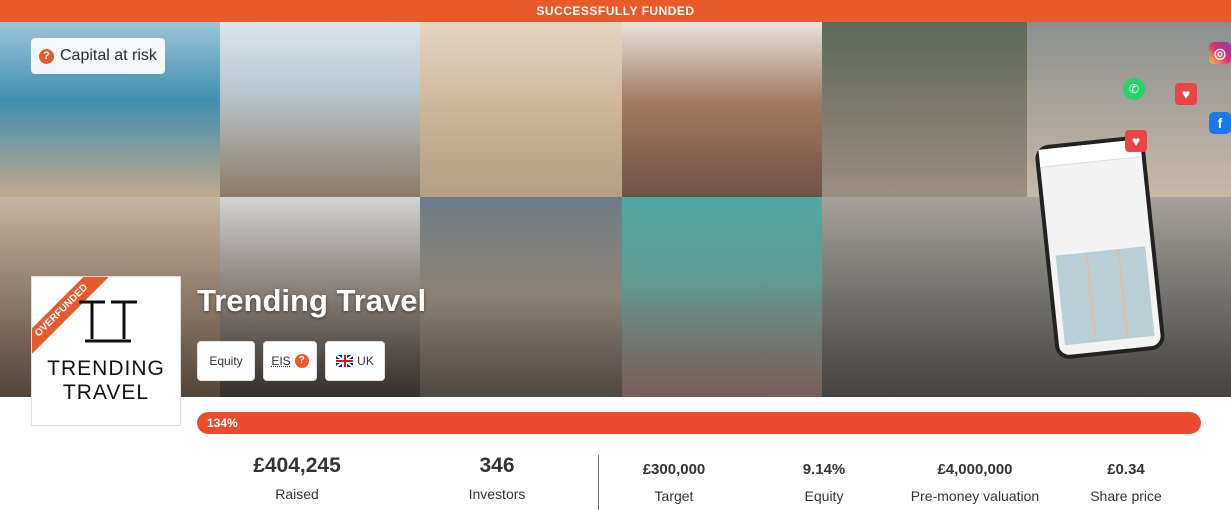 This screenshot has width=1231, height=528. Describe the element at coordinates (222, 423) in the screenshot. I see `funding-progress-label: 134%` at that location.